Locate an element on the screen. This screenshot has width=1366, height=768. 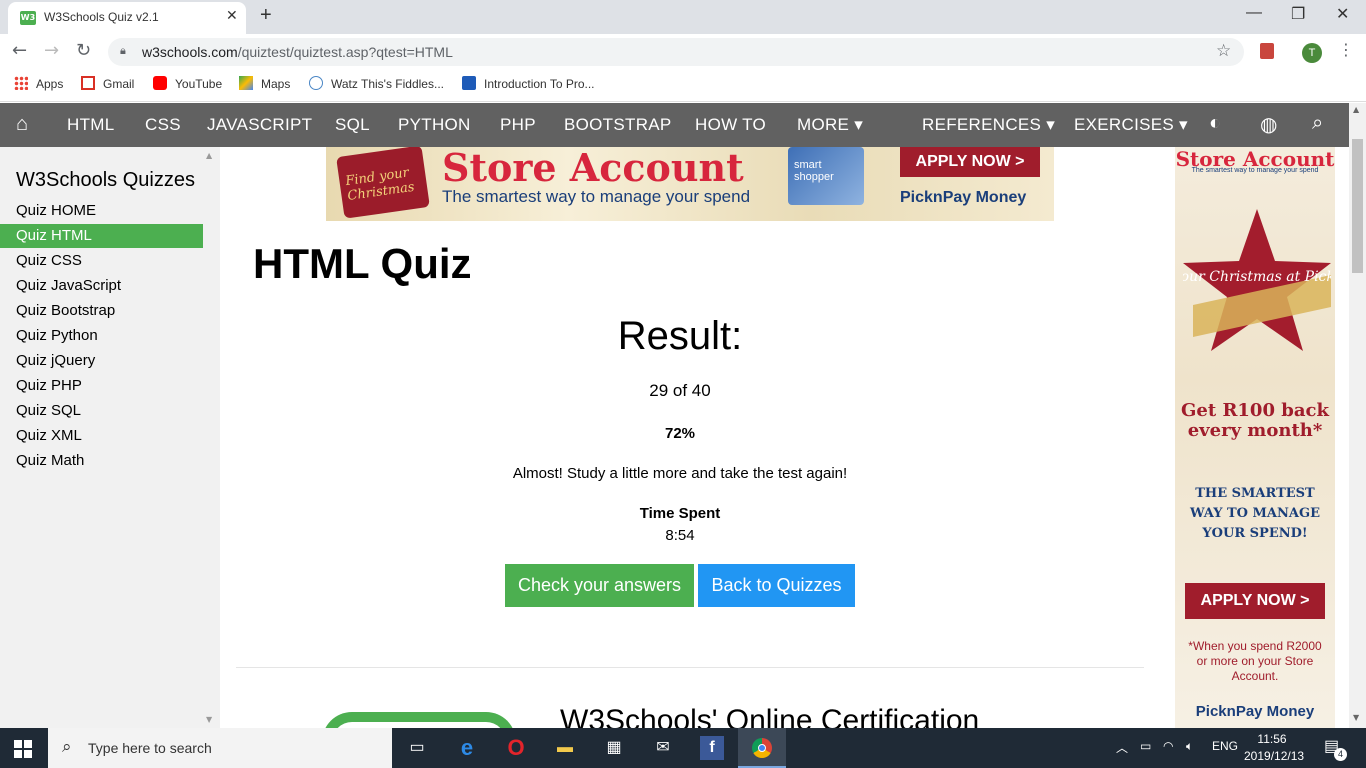
profile-card-icon is located at coordinates (469, 83).